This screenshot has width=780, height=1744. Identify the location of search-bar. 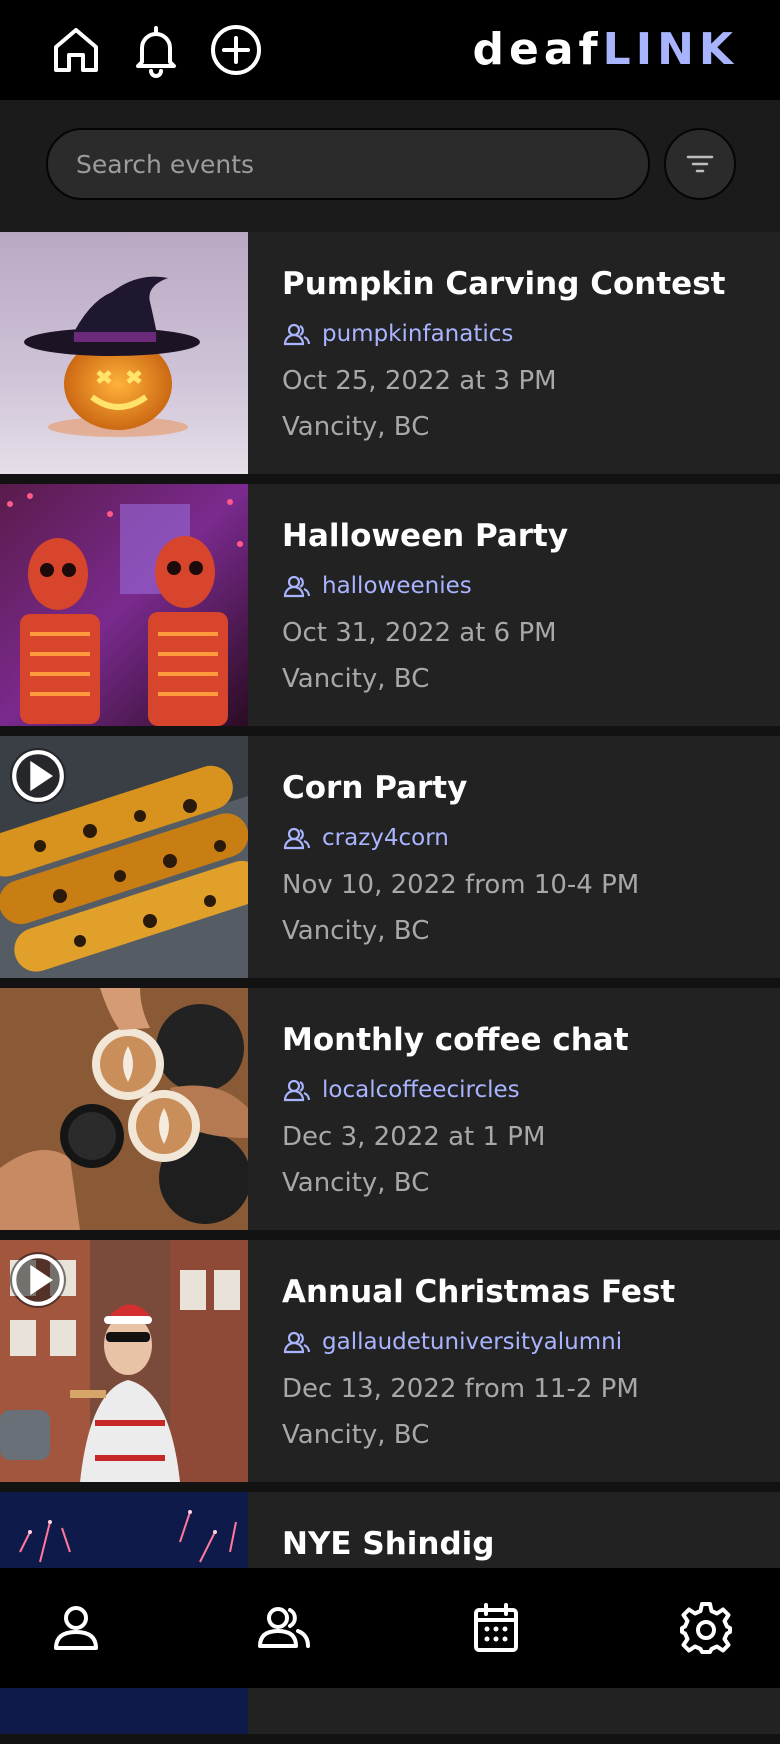
(390, 166).